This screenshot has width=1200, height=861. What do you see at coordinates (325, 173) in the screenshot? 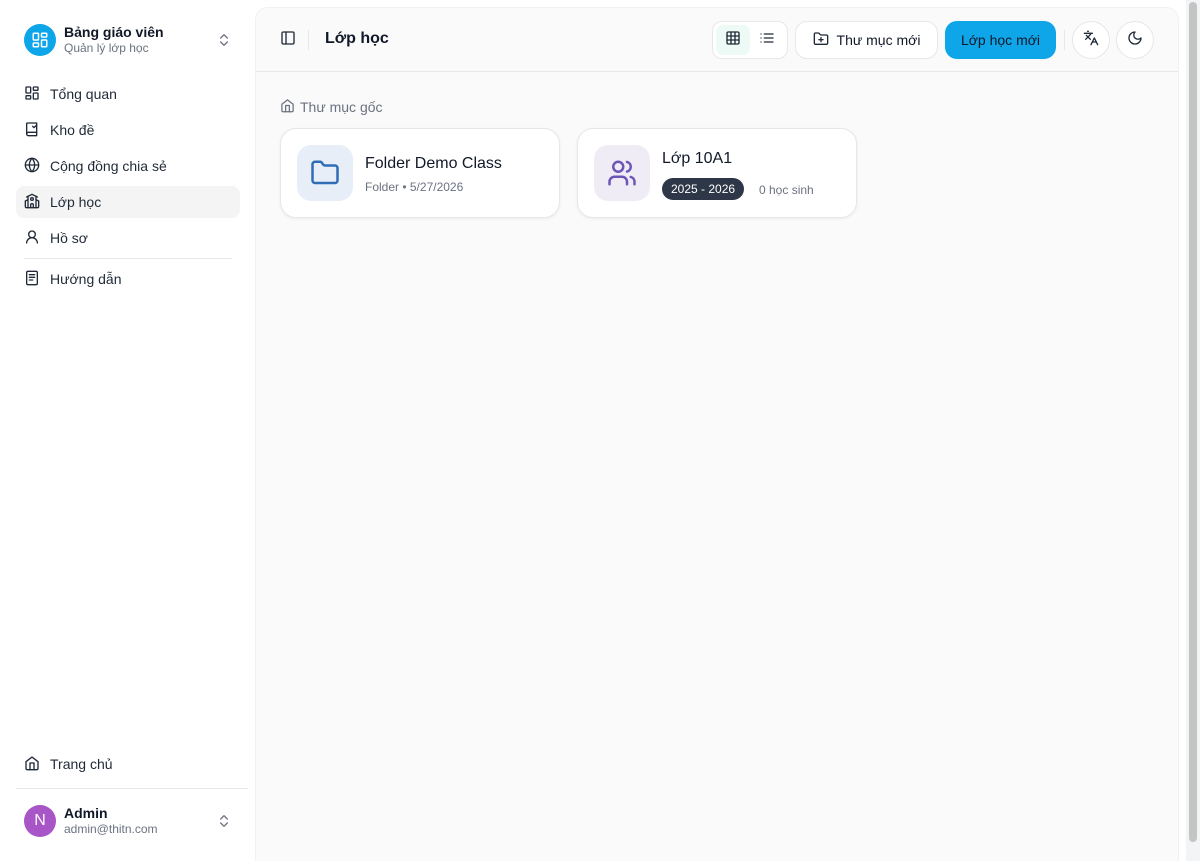
I see `folder-icon` at bounding box center [325, 173].